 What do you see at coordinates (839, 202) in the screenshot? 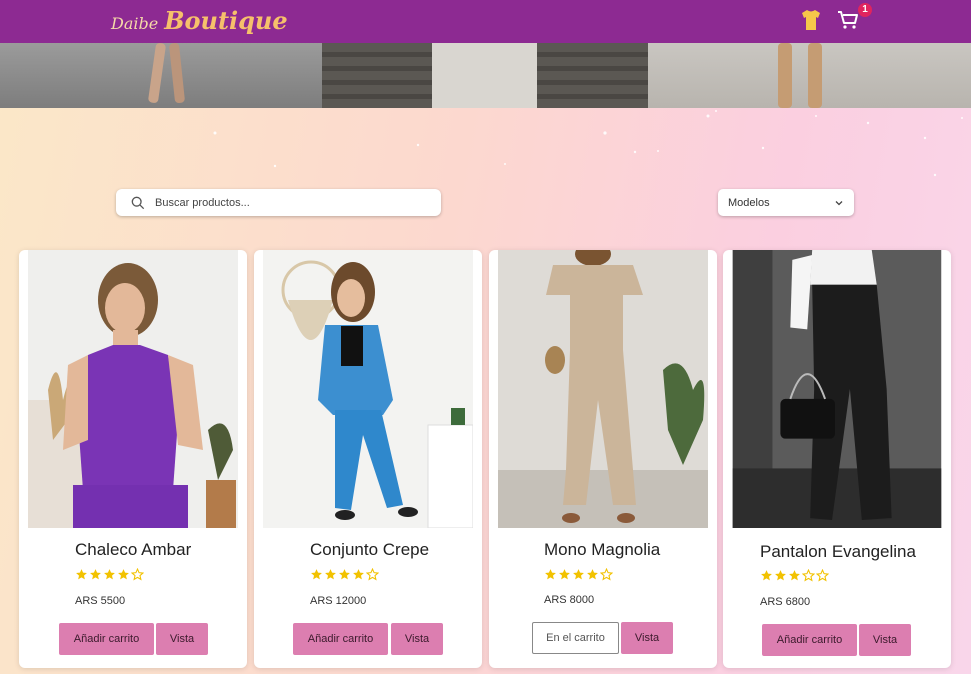
I see `chevron-down-icon` at bounding box center [839, 202].